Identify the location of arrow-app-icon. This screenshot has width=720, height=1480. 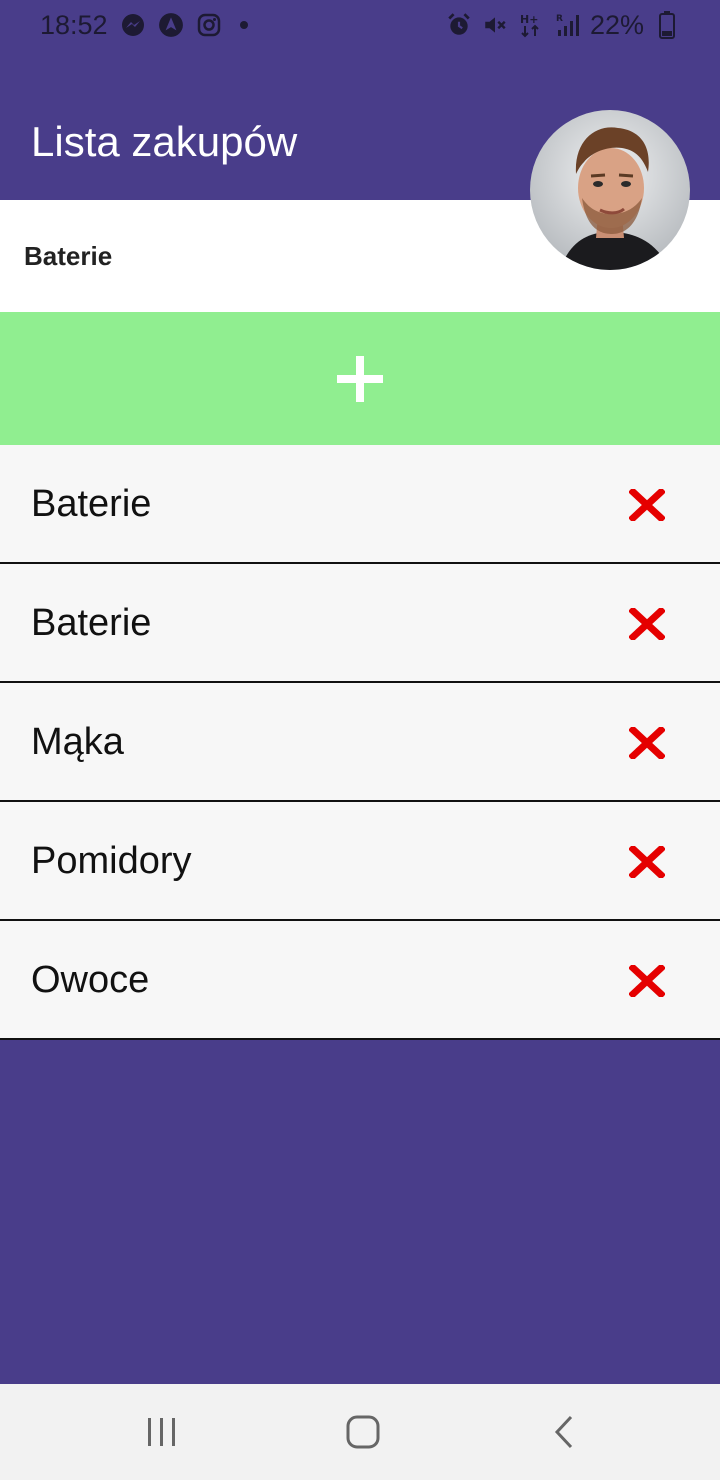
(171, 25).